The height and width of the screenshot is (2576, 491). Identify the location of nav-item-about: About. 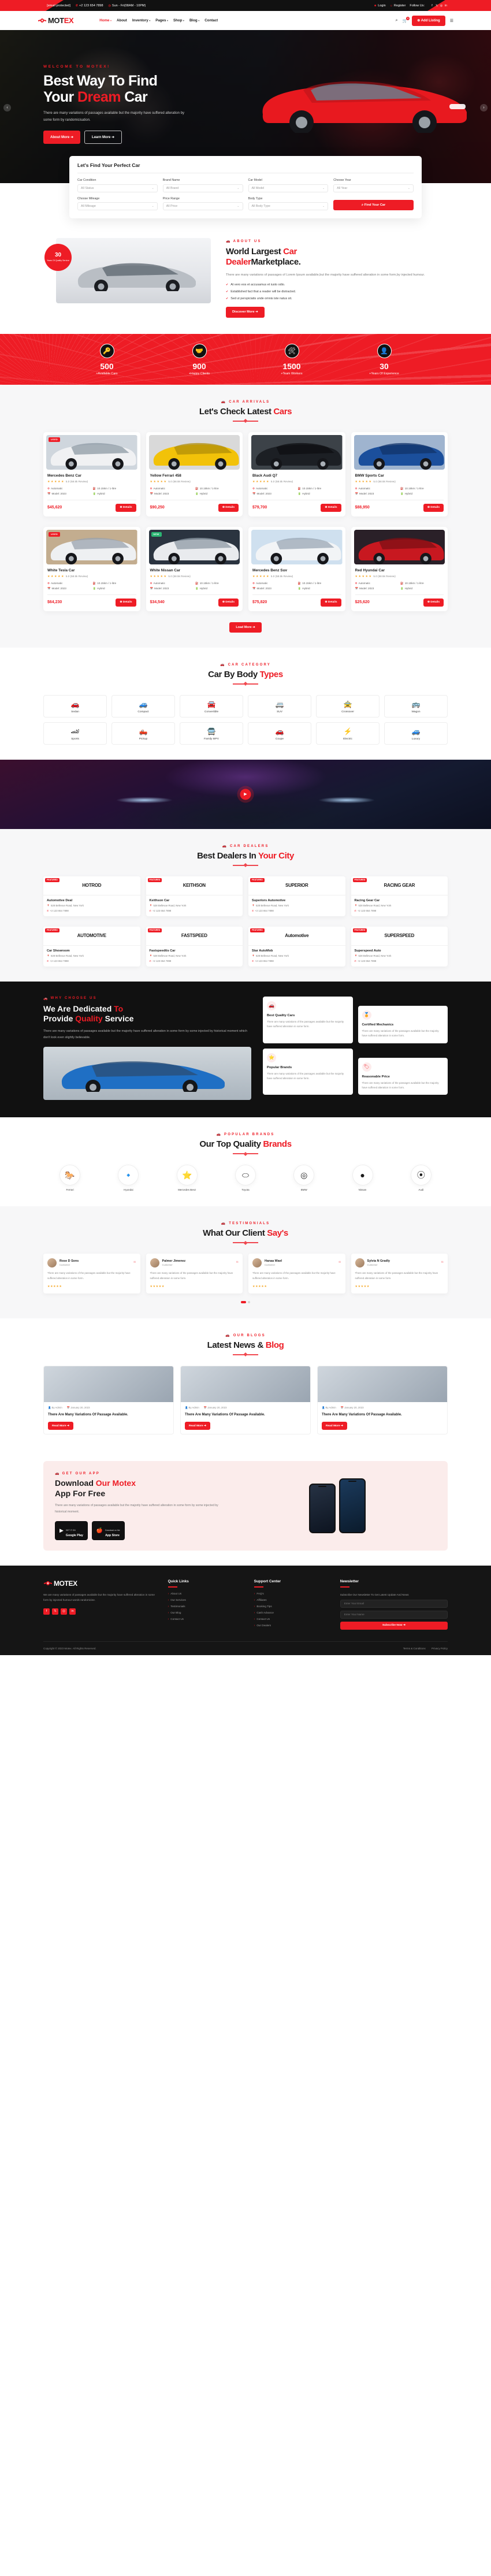
(122, 20).